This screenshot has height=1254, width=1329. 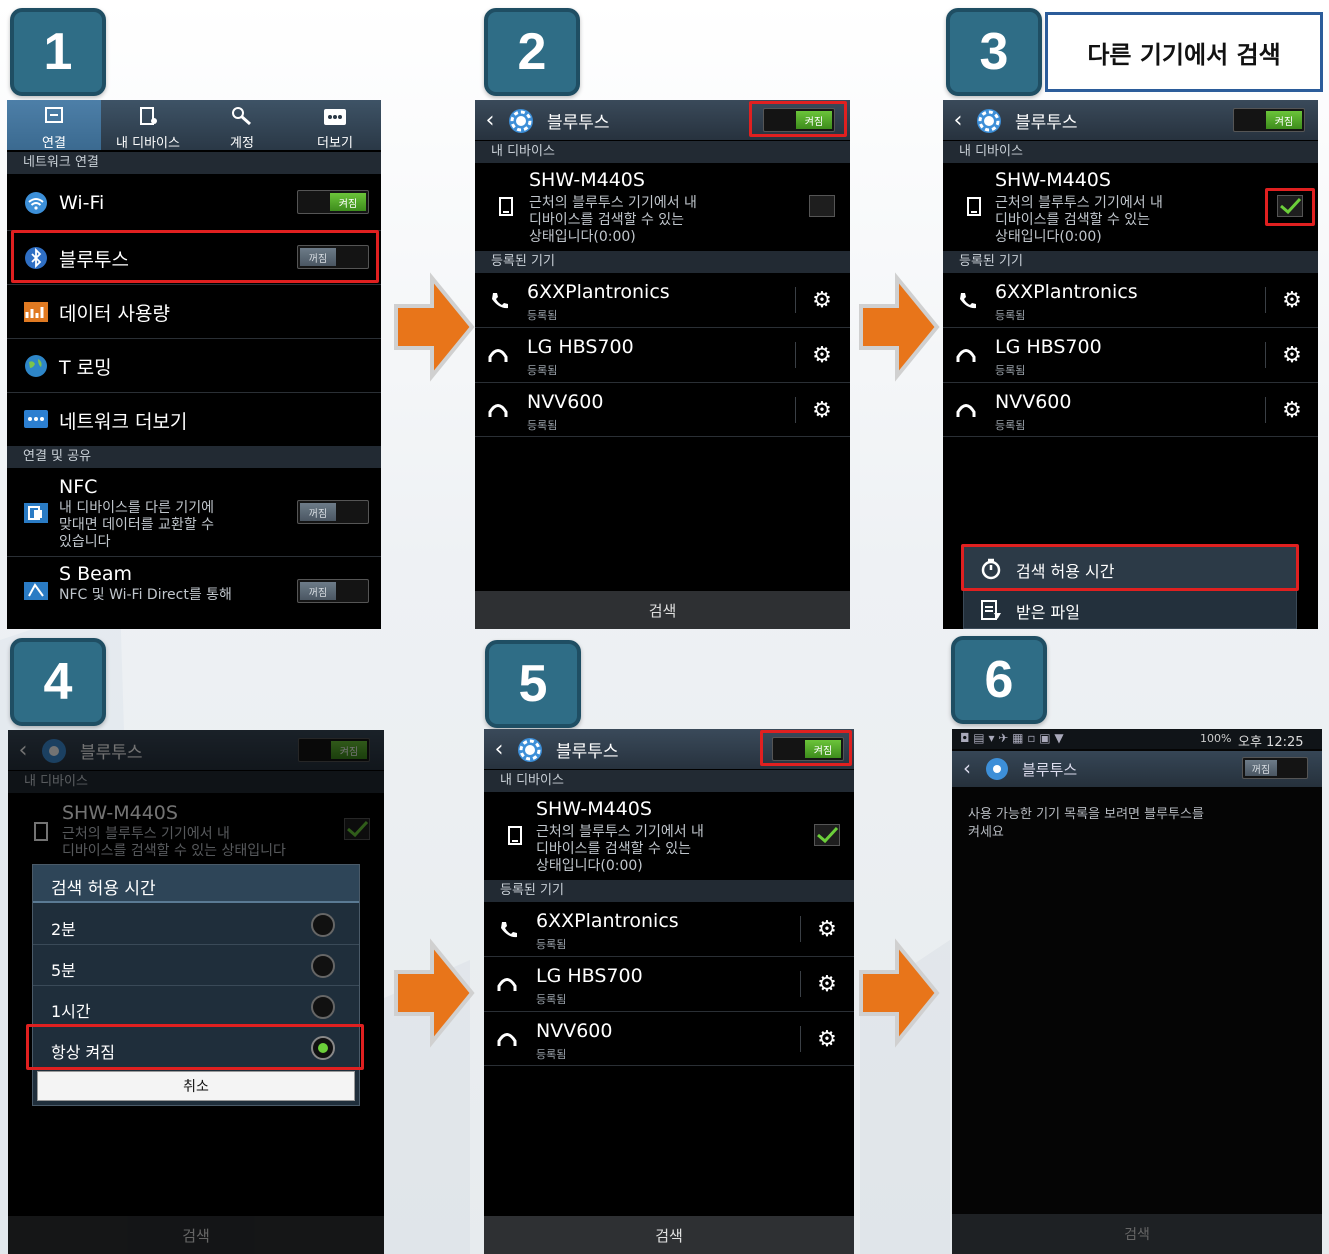 What do you see at coordinates (114, 314) in the screenshot?
I see `data-usage-label: 데이터 사용량` at bounding box center [114, 314].